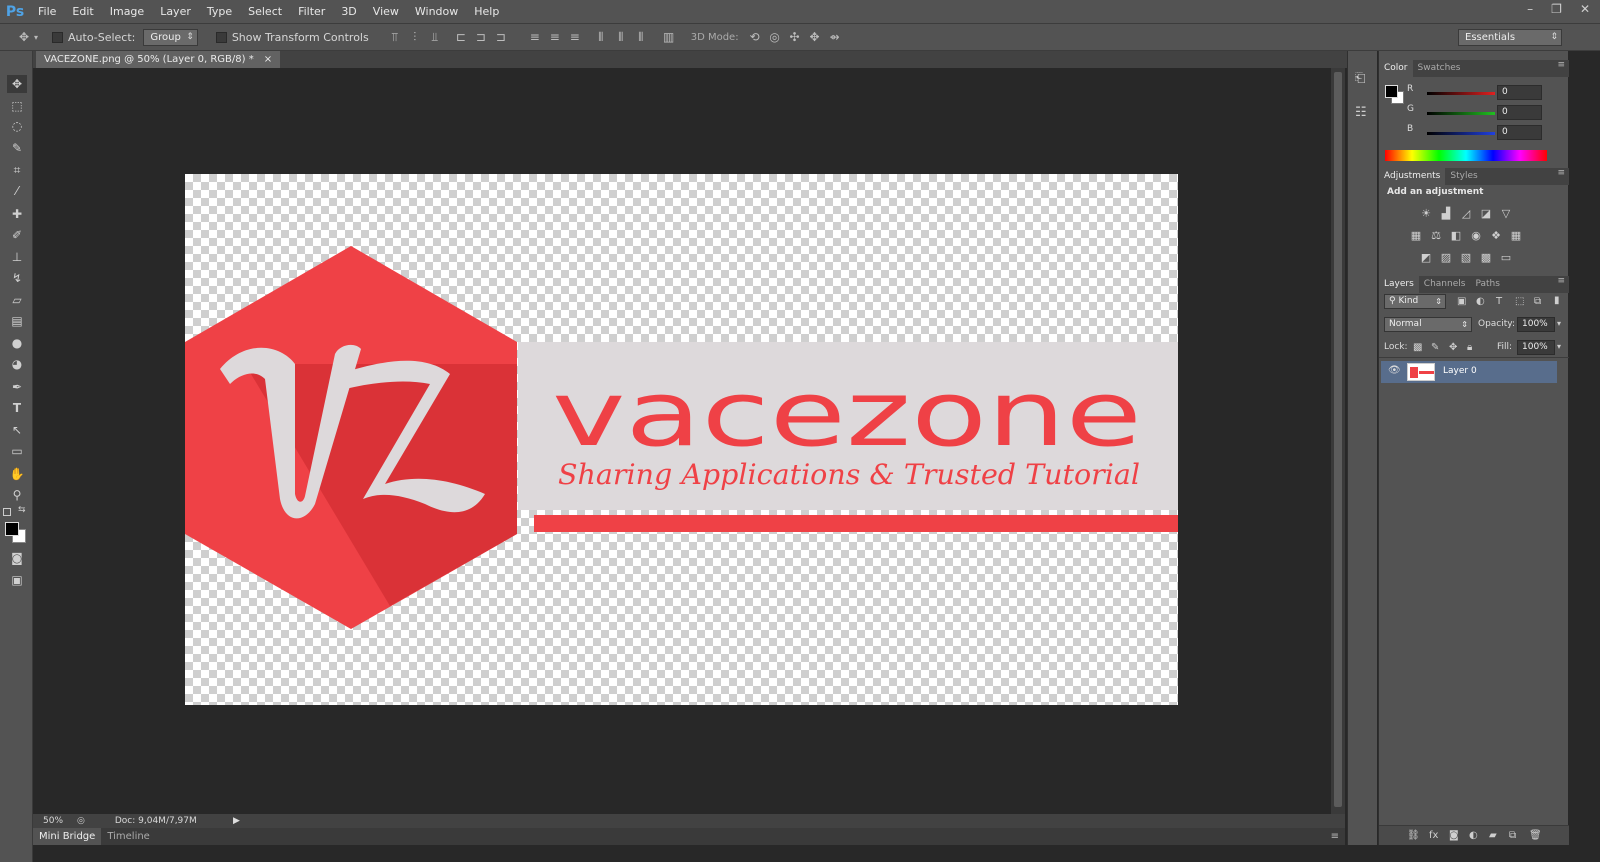 This screenshot has height=862, width=1600. I want to click on color-panel-menu-icon: ≡, so click(1561, 65).